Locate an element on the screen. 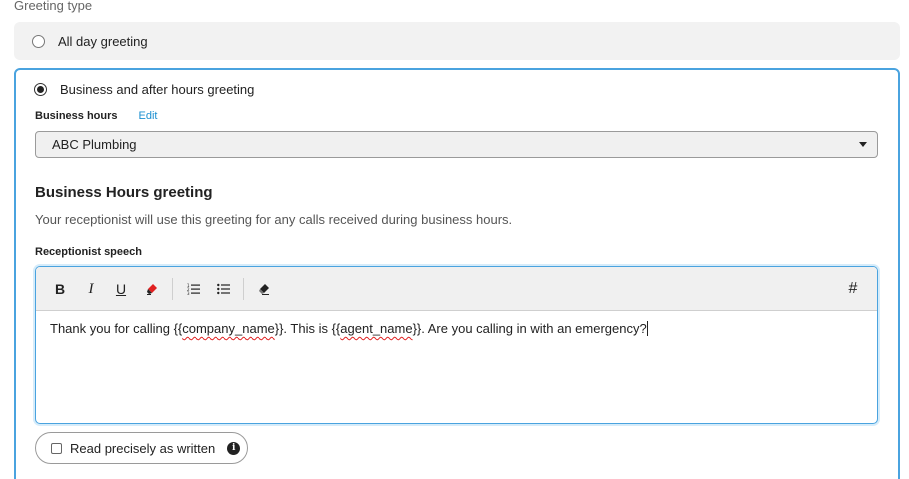  read-precisely-label: Read precisely as written is located at coordinates (143, 448).